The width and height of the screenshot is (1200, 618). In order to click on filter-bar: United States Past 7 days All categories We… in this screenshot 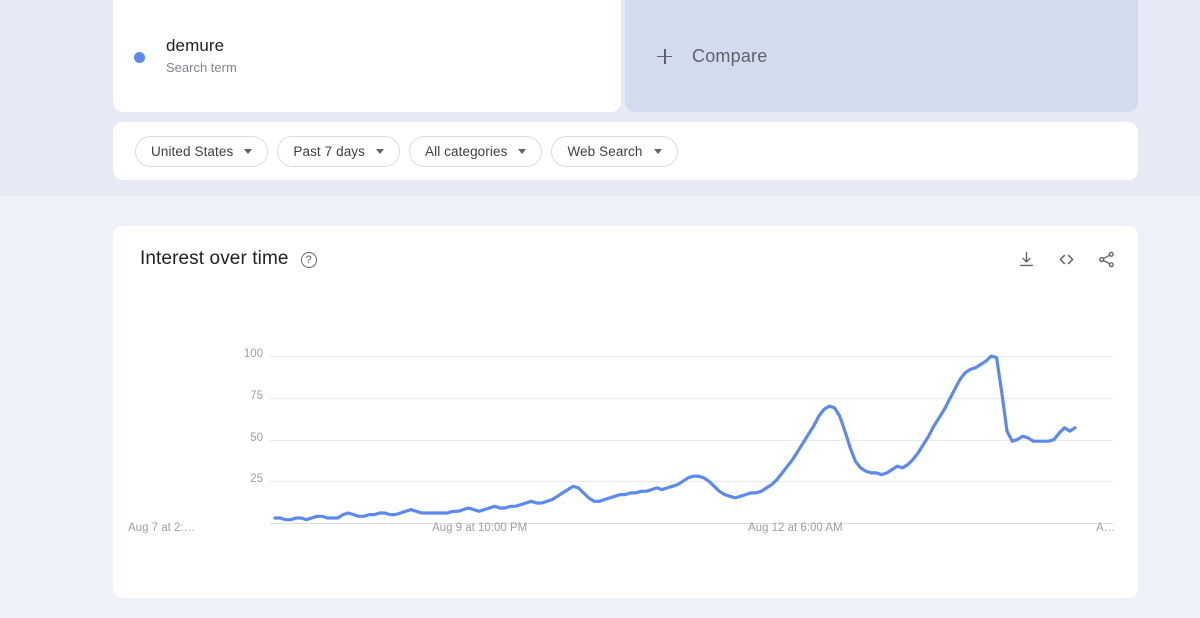, I will do `click(625, 151)`.